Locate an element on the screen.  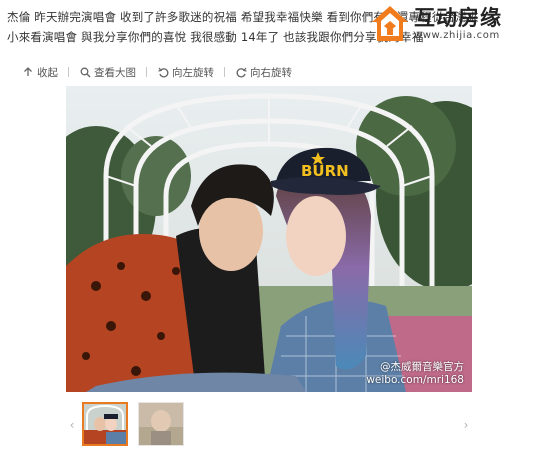
collapse-button: 收起 is located at coordinates (45, 72).